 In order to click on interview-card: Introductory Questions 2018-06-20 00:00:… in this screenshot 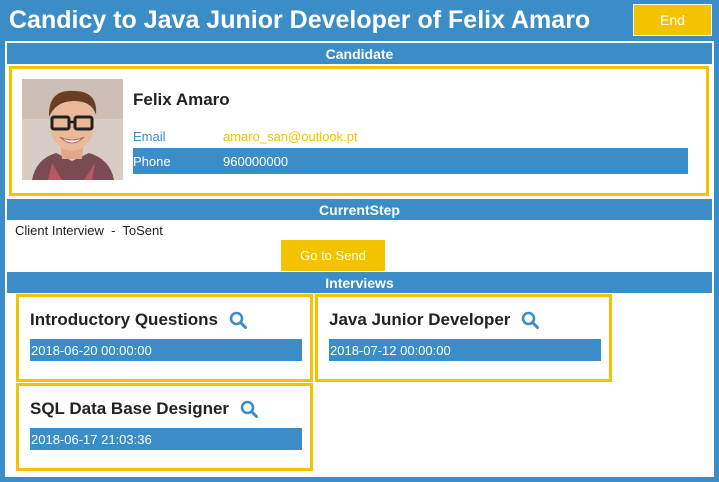, I will do `click(164, 338)`.